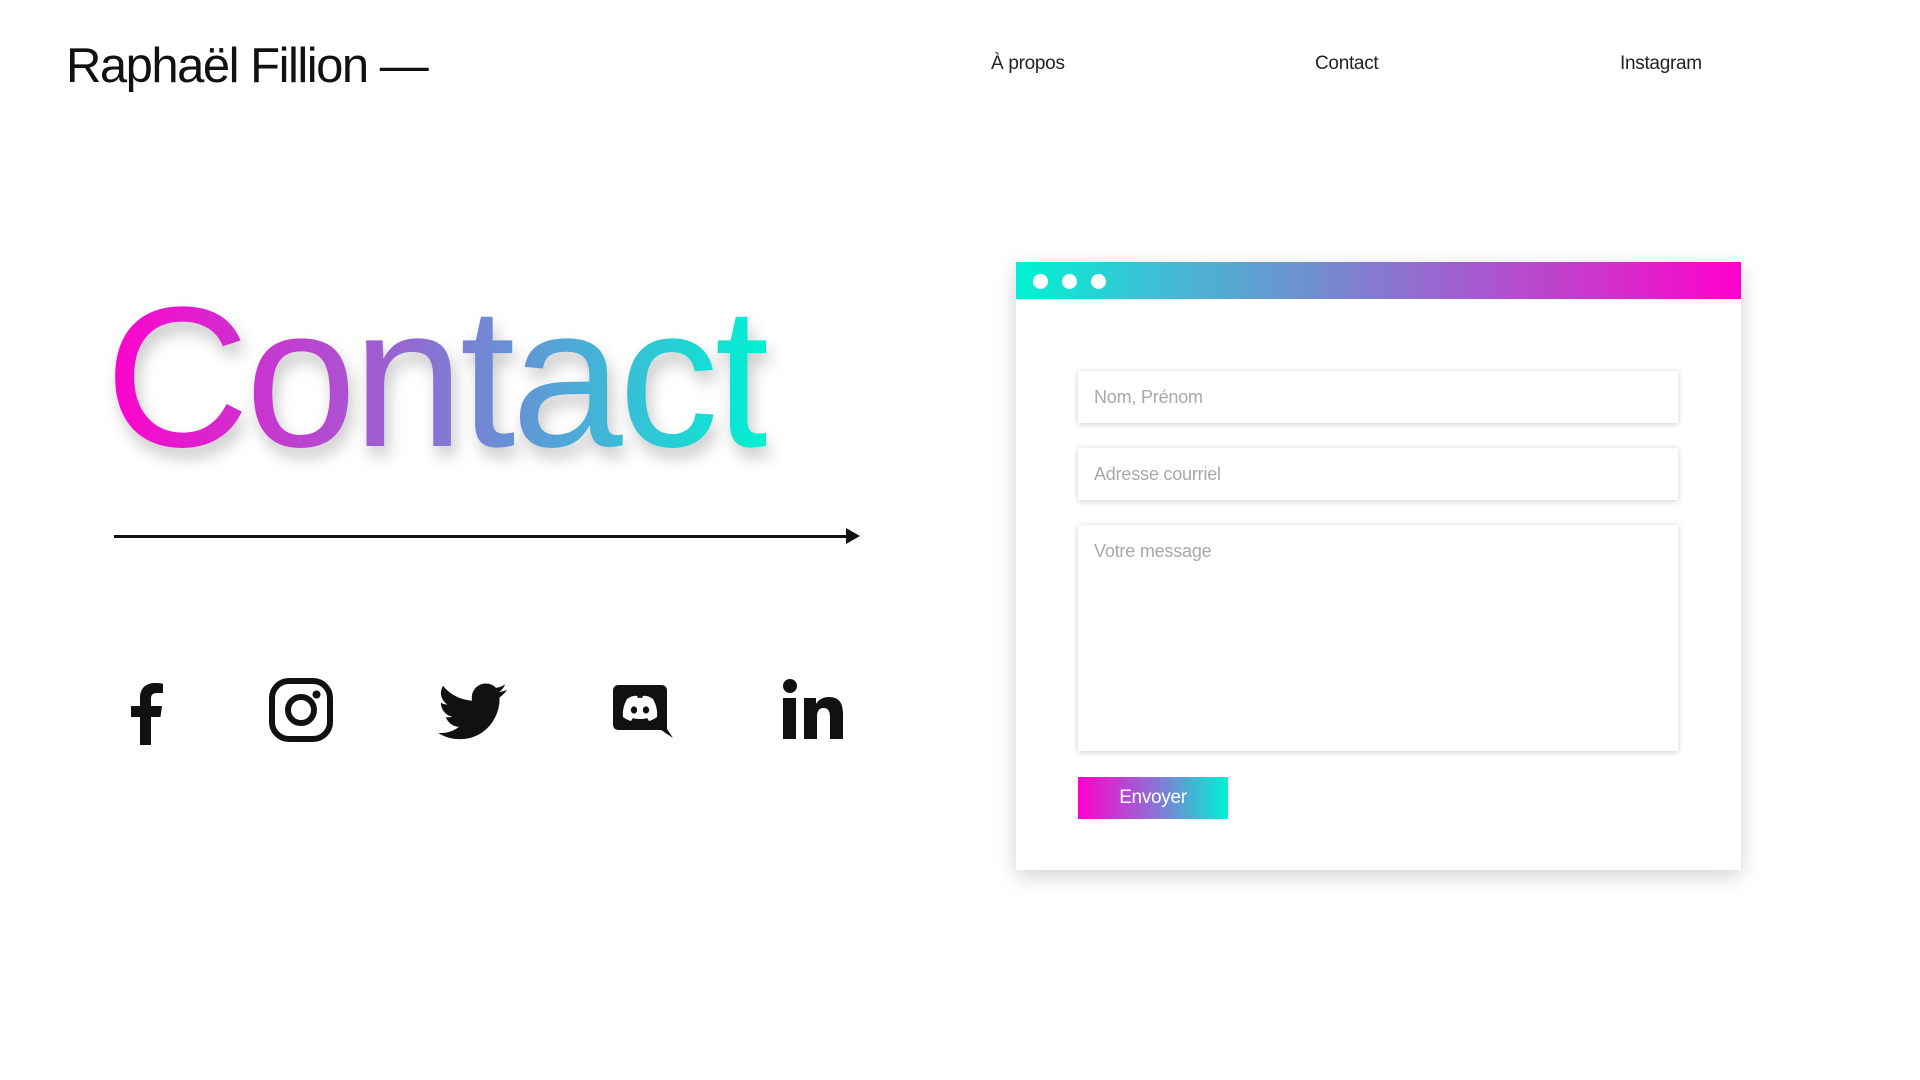 Image resolution: width=1920 pixels, height=1080 pixels. What do you see at coordinates (1378, 397) in the screenshot?
I see `name-field` at bounding box center [1378, 397].